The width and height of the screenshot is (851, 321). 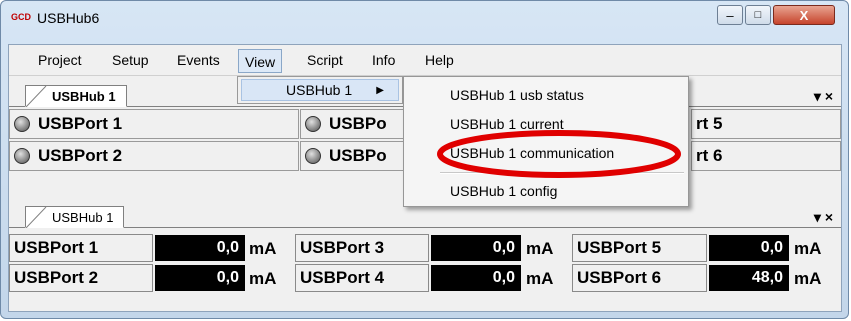 I want to click on menu-events: Events, so click(x=198, y=60).